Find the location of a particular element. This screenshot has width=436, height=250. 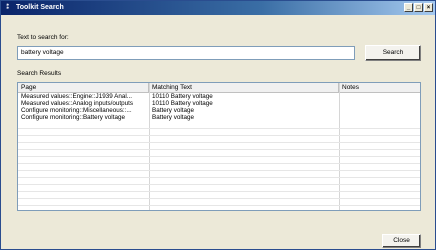

cell-page: Measured values::Analog inputs/outputs is located at coordinates (77, 103).